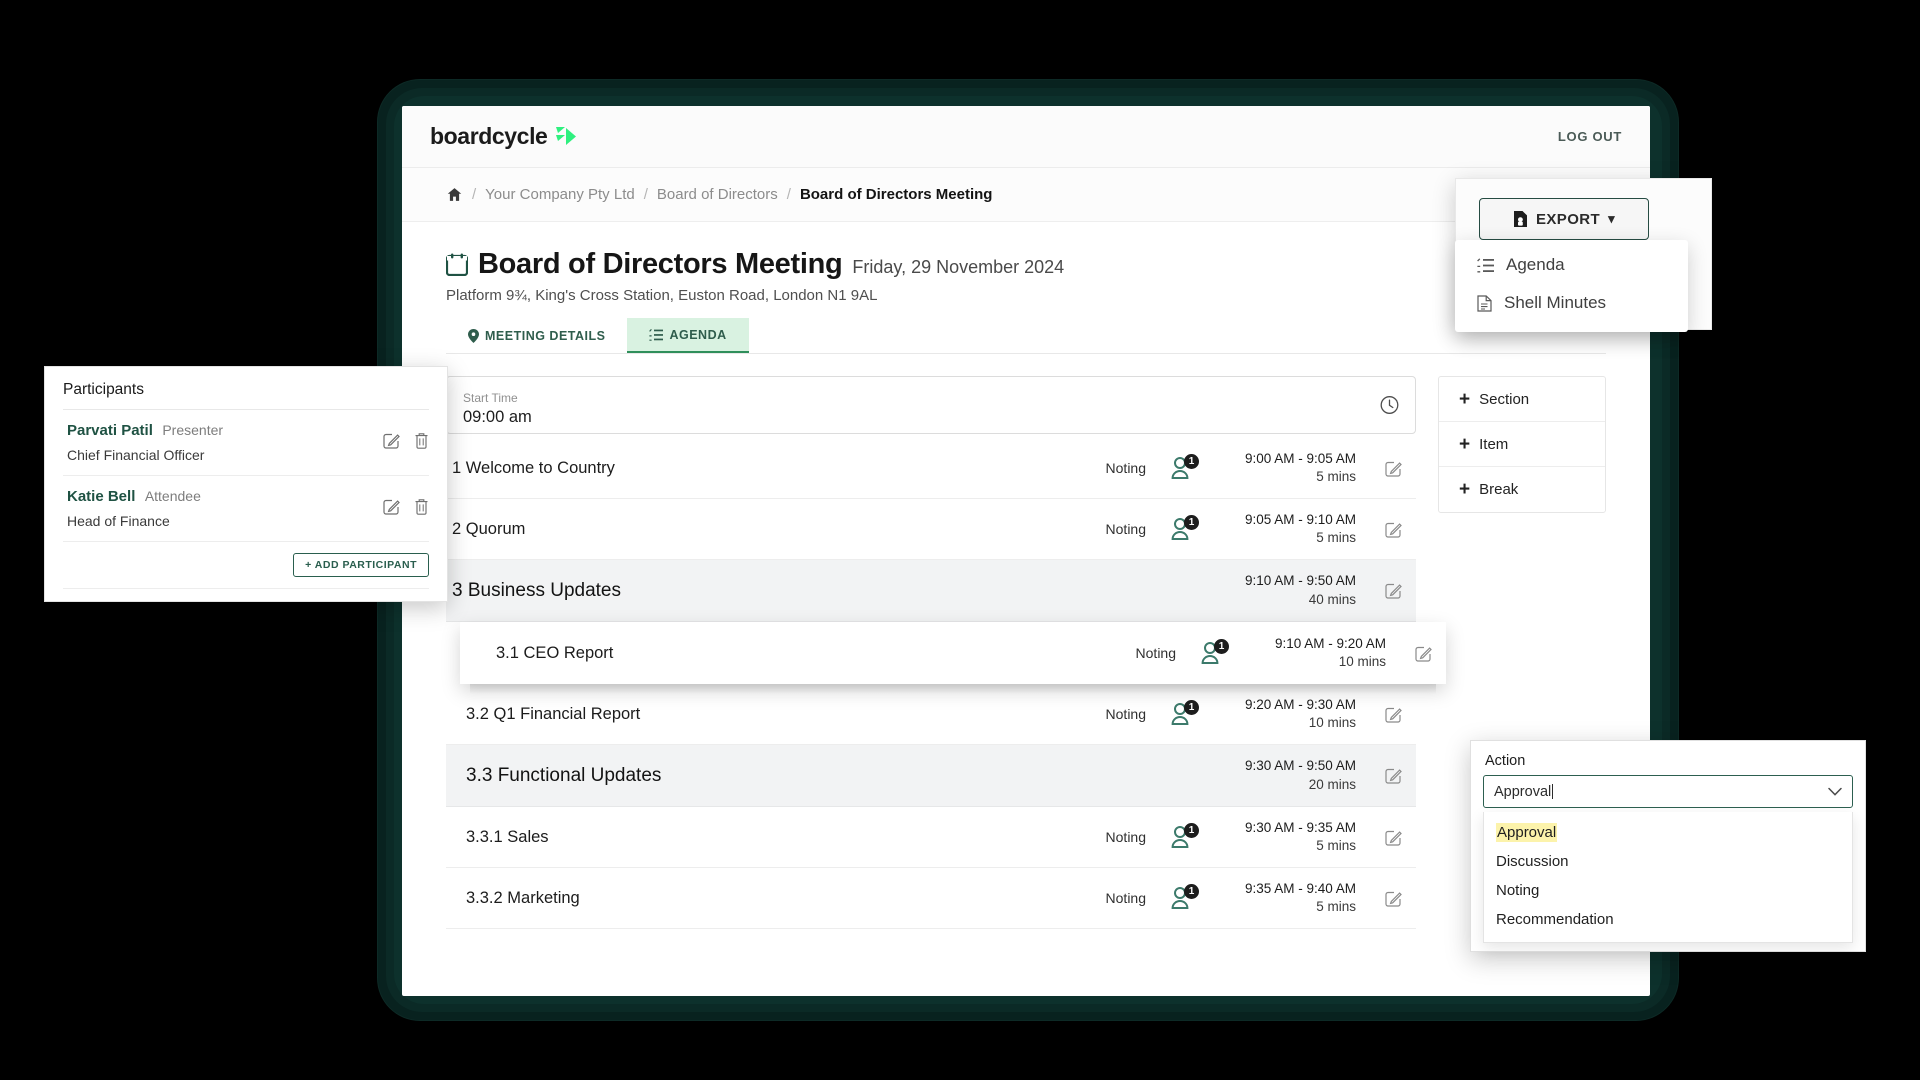 The height and width of the screenshot is (1080, 1920). What do you see at coordinates (1026, 336) in the screenshot?
I see `meeting-tabs: MEETING DETAILS AGENDA` at bounding box center [1026, 336].